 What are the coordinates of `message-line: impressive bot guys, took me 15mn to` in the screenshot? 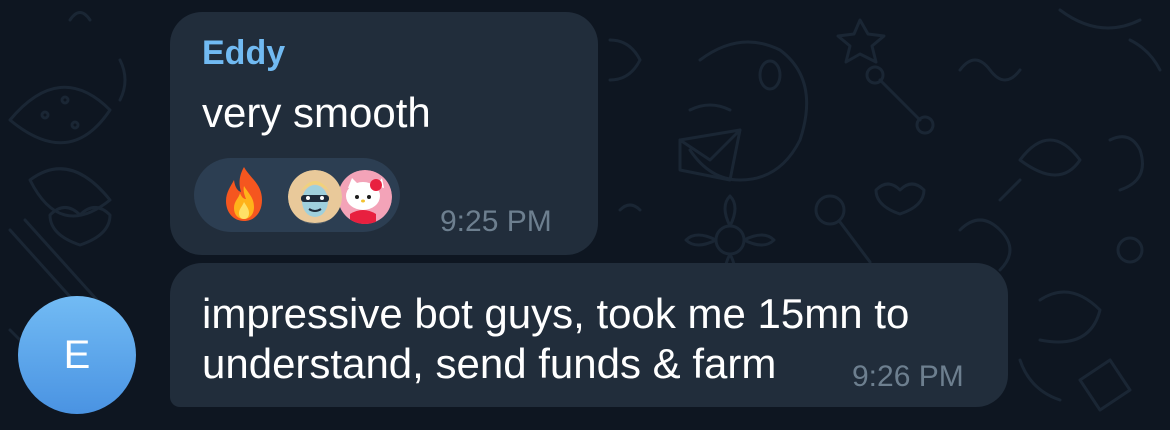 It's located at (556, 313).